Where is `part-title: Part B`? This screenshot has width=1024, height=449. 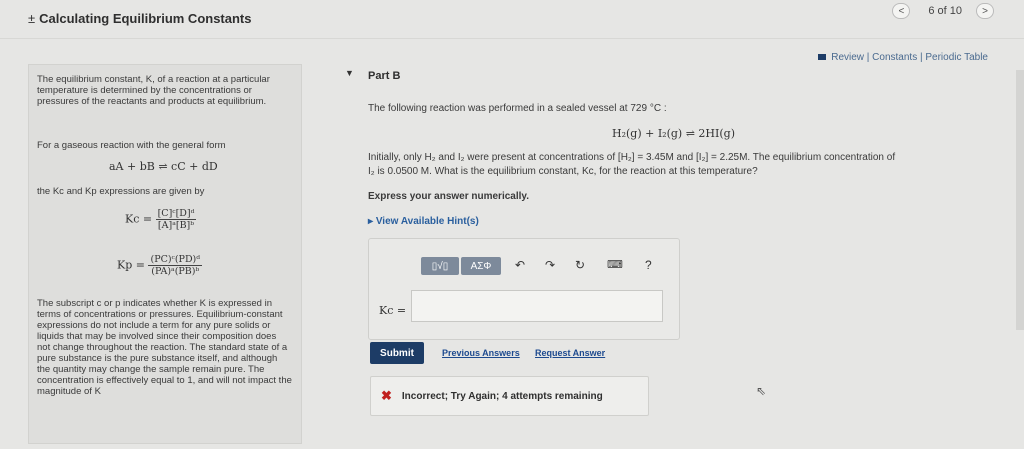
part-title: Part B is located at coordinates (384, 76).